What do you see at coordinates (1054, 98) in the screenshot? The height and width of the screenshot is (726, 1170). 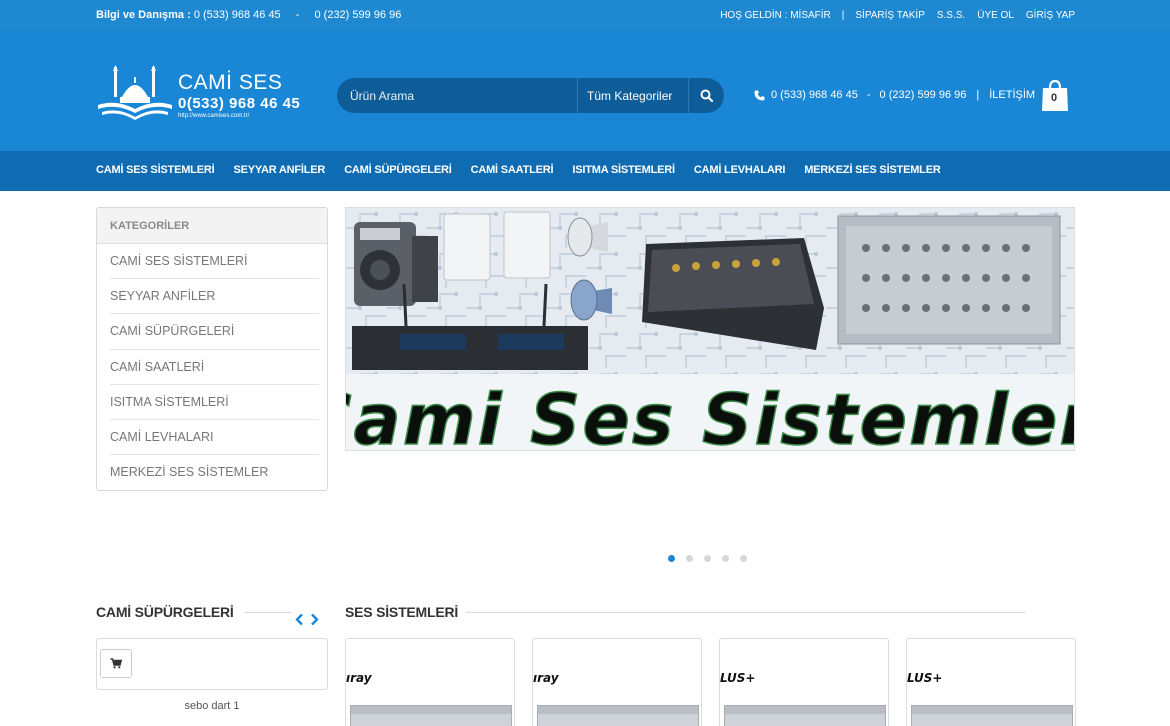 I see `cart-count: 0` at bounding box center [1054, 98].